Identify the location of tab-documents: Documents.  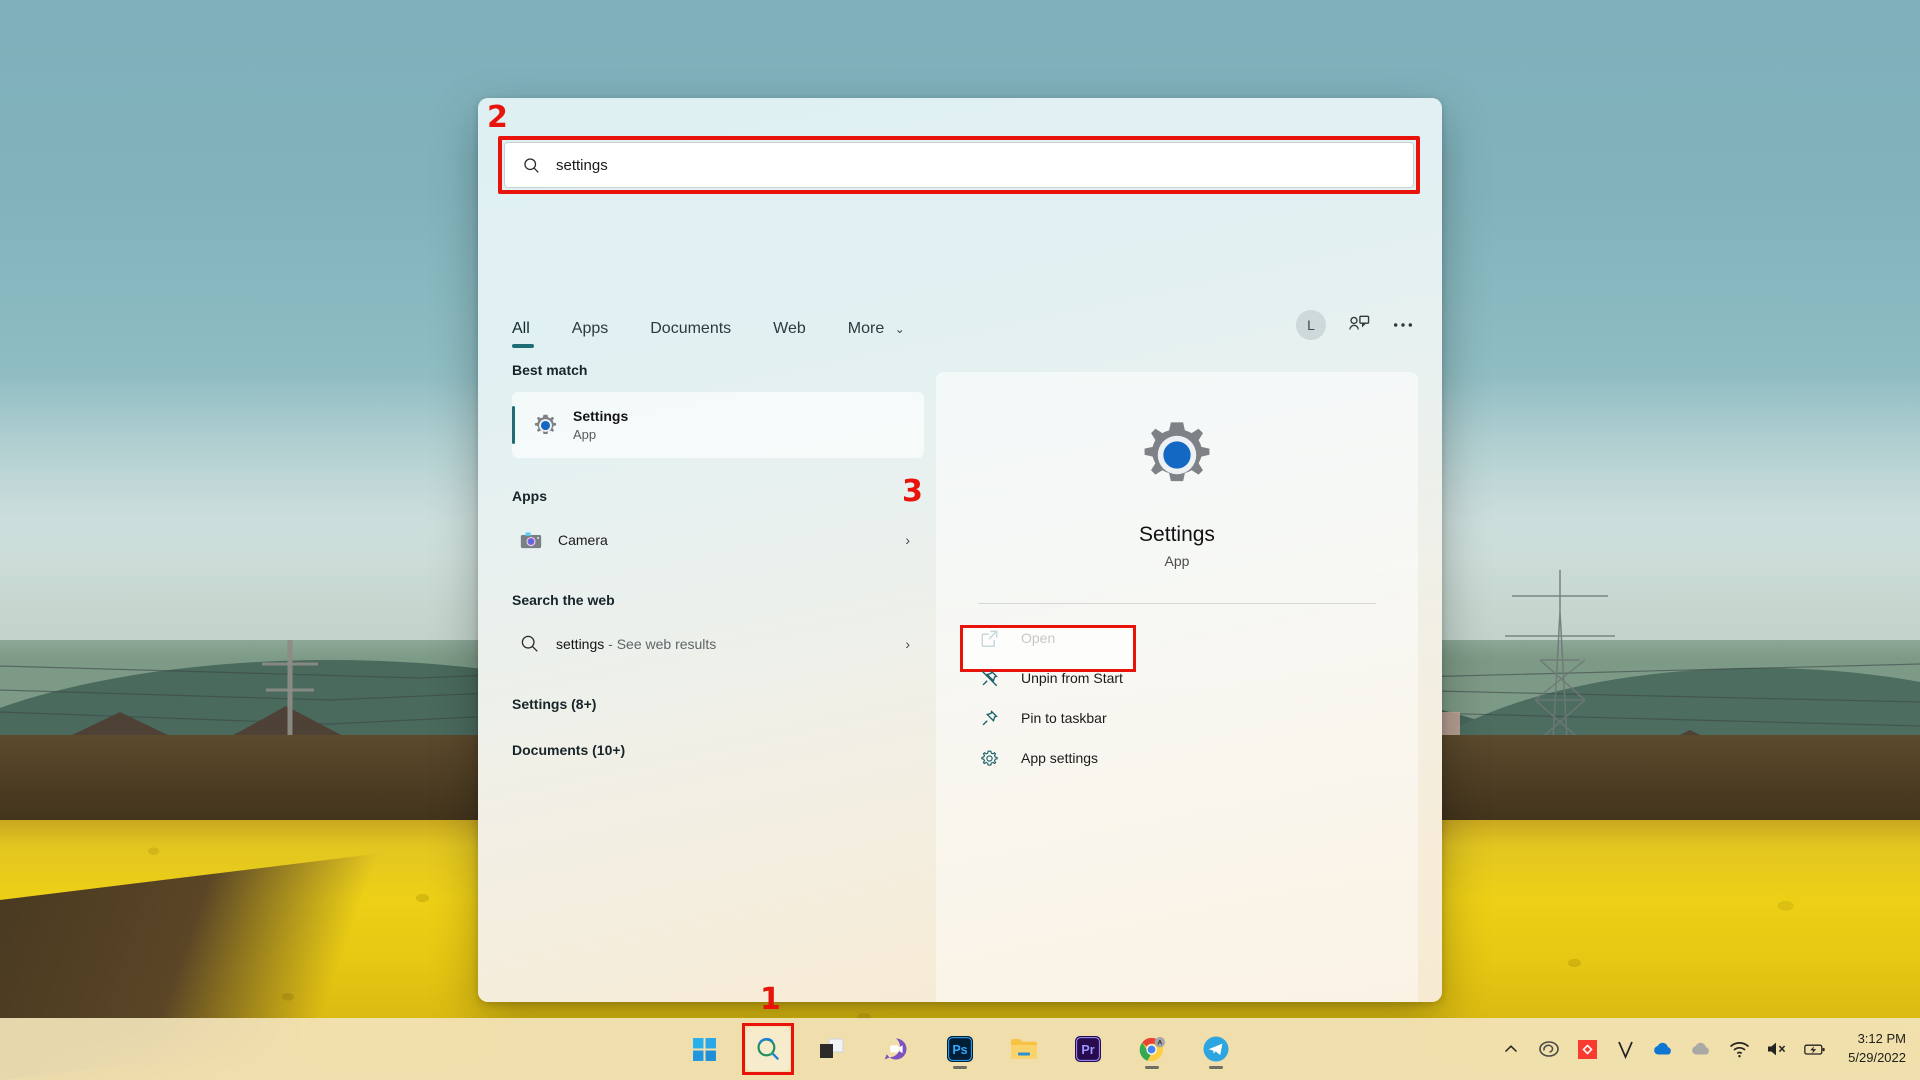
(690, 333).